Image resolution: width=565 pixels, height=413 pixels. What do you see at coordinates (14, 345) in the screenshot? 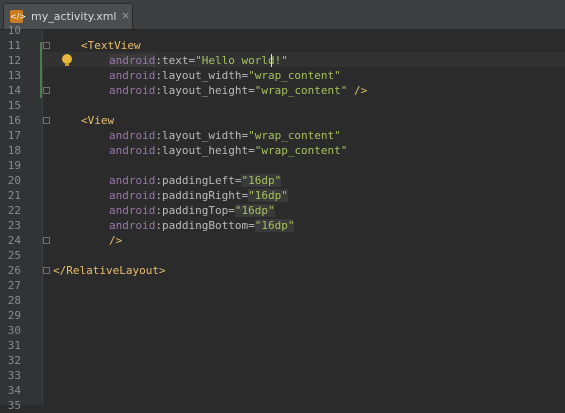
I see `line-number: 31` at bounding box center [14, 345].